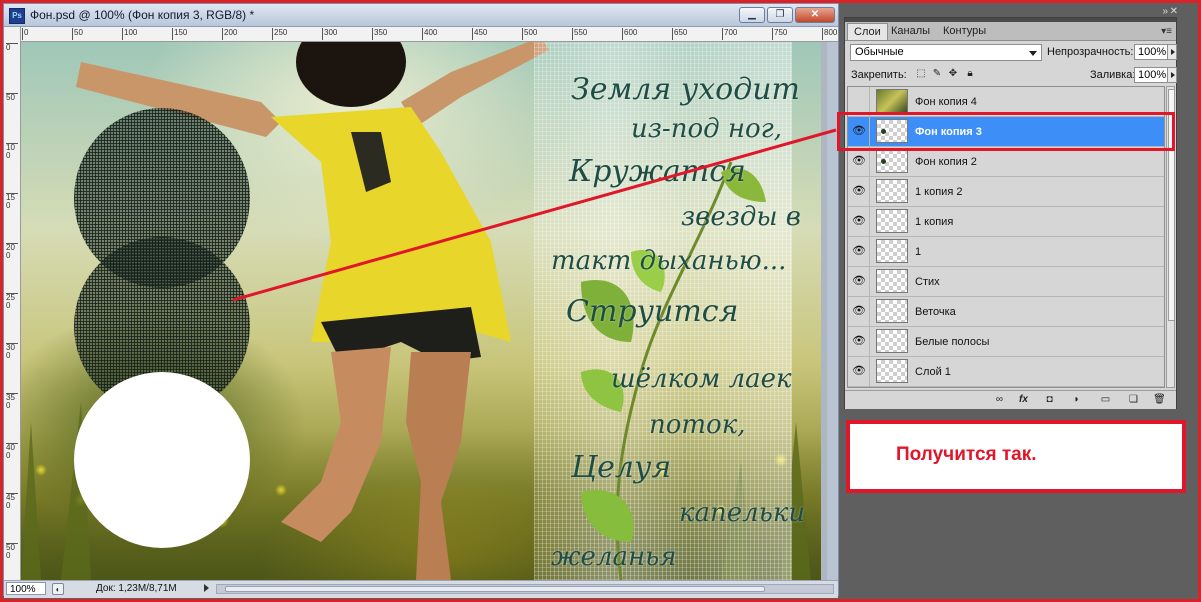  I want to click on layer-name: Слой 1, so click(933, 372).